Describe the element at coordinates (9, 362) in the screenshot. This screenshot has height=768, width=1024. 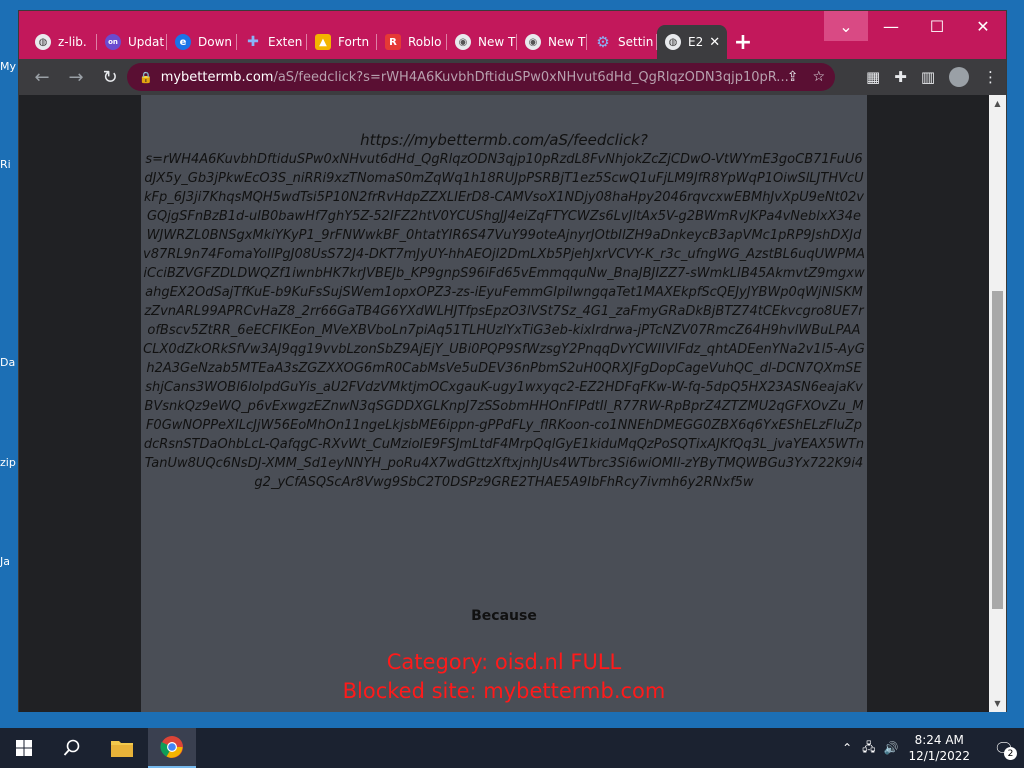
I see `desktop-icon-label: Da` at that location.